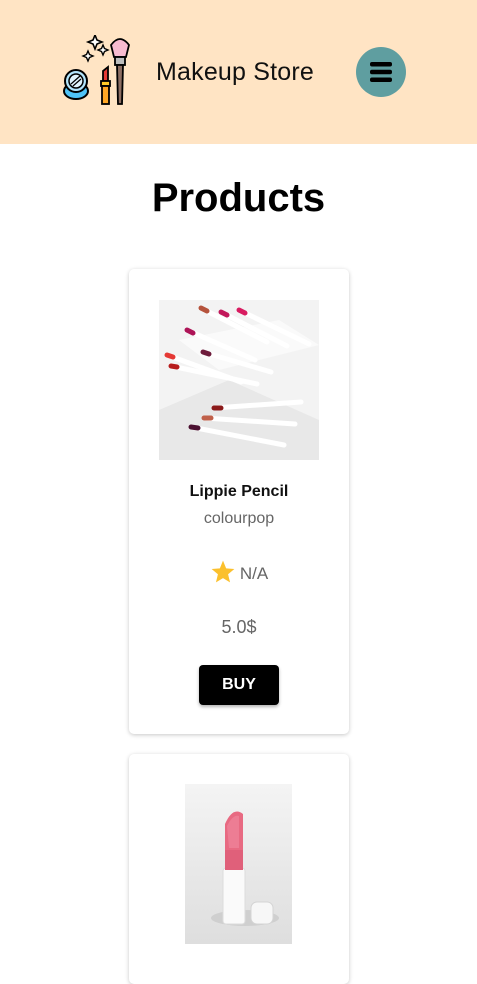 The width and height of the screenshot is (477, 984). I want to click on product-card, so click(239, 869).